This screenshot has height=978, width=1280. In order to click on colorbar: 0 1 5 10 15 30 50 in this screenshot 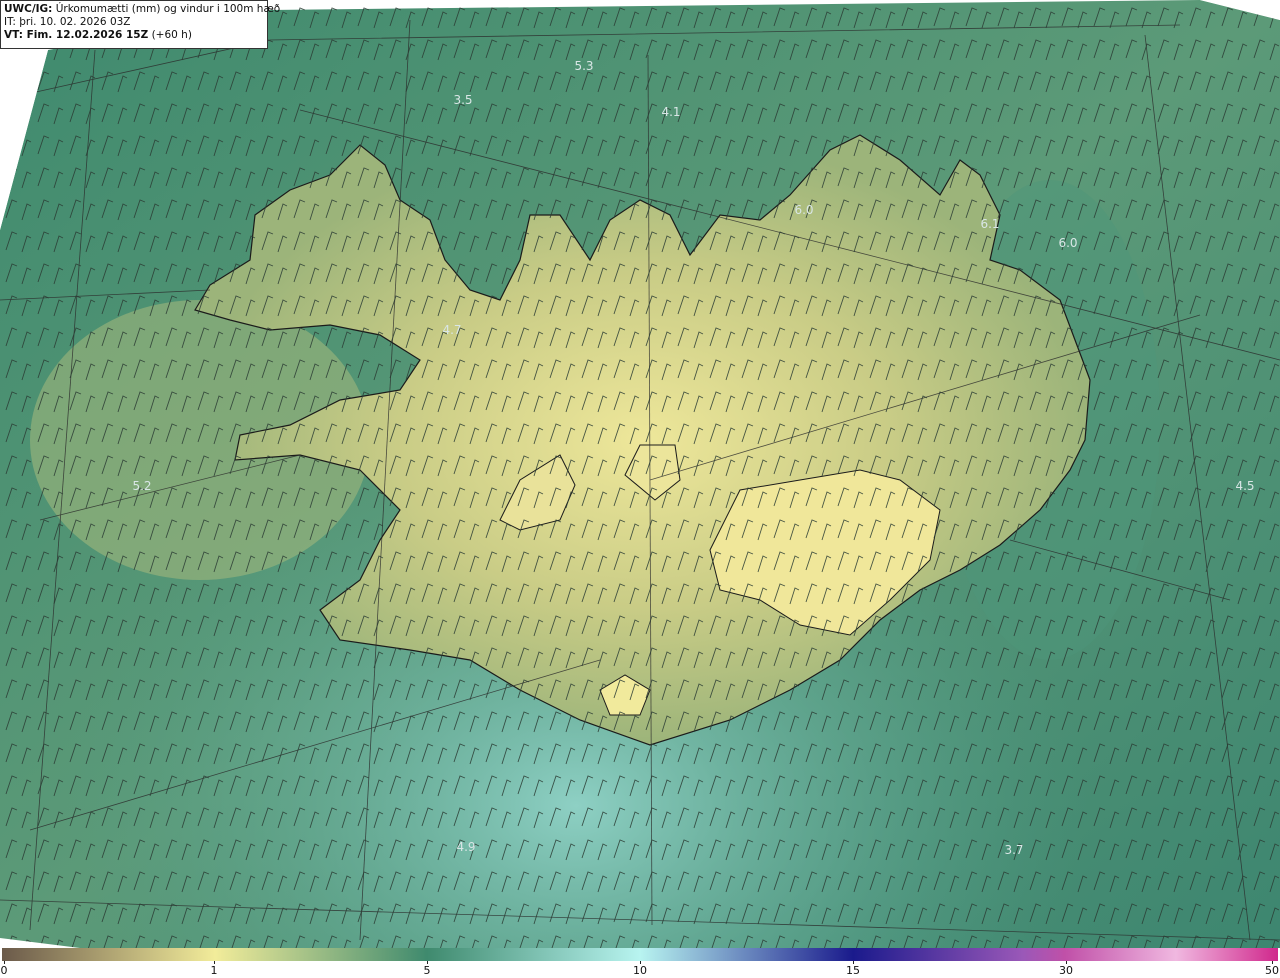, I will do `click(640, 963)`.